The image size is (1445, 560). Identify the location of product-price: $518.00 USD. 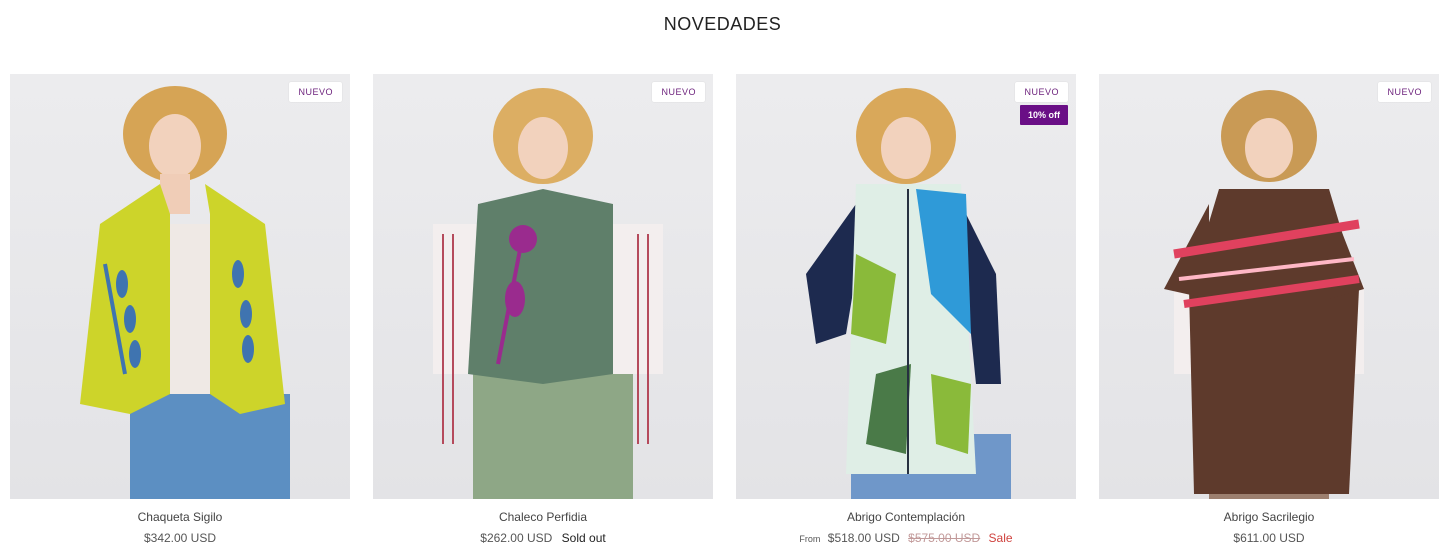
(863, 538).